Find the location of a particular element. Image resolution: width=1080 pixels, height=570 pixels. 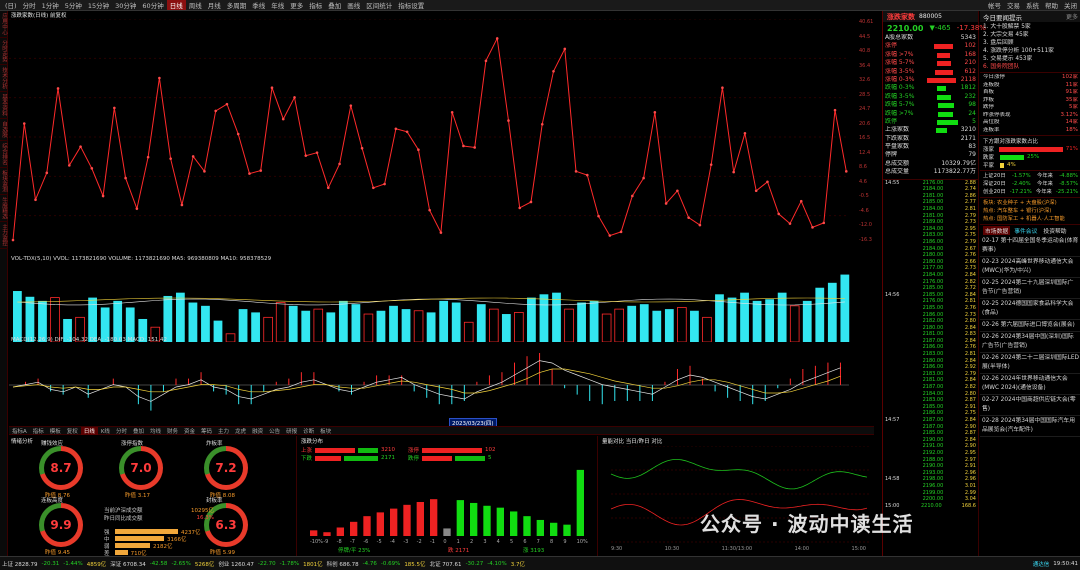

tick-volume: 2.90 is located at coordinates (970, 446).